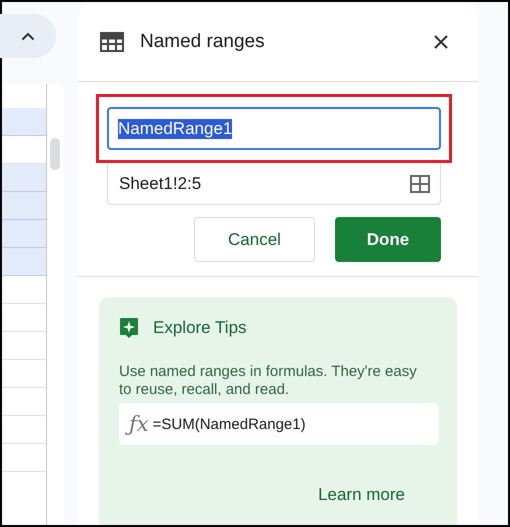  Describe the element at coordinates (55, 154) in the screenshot. I see `scrollbar-thumb` at that location.